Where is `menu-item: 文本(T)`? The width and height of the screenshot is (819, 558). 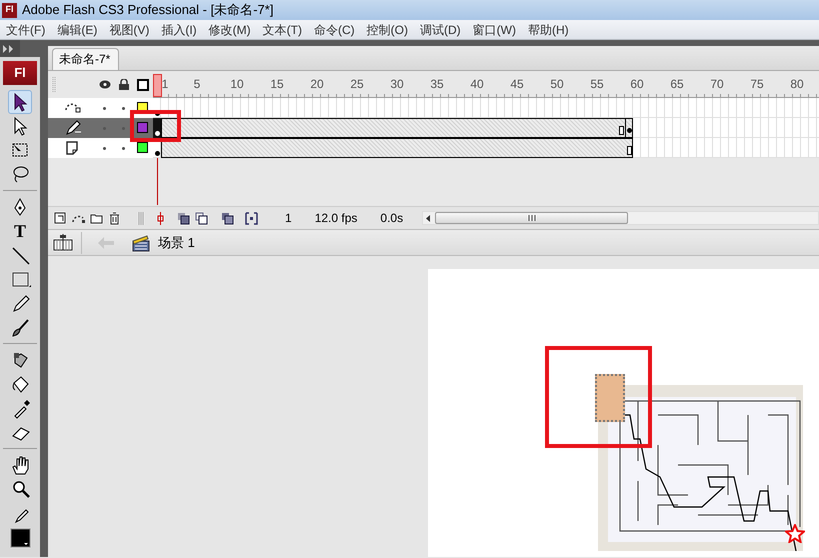
menu-item: 文本(T) is located at coordinates (282, 29).